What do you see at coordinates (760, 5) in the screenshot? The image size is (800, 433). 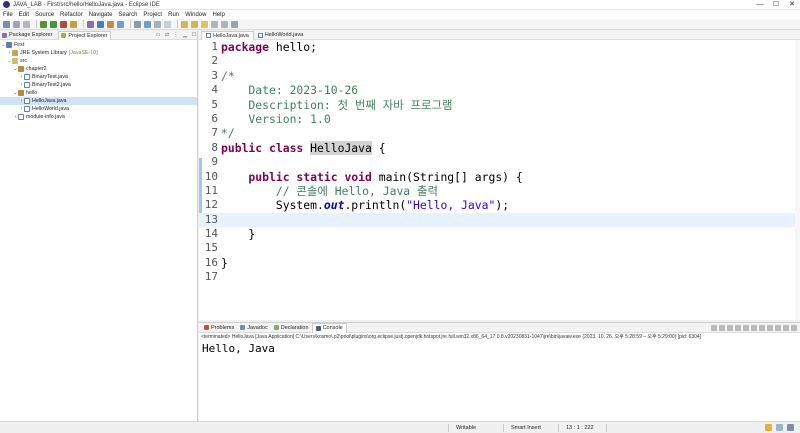 I see `minimize-button: —` at bounding box center [760, 5].